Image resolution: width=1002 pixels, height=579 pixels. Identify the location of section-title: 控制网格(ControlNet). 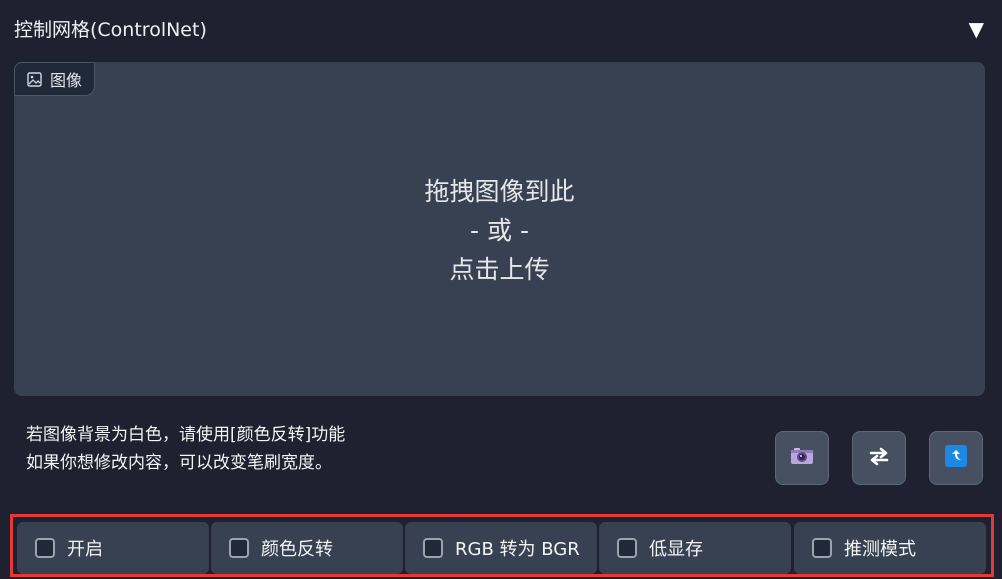
(110, 30).